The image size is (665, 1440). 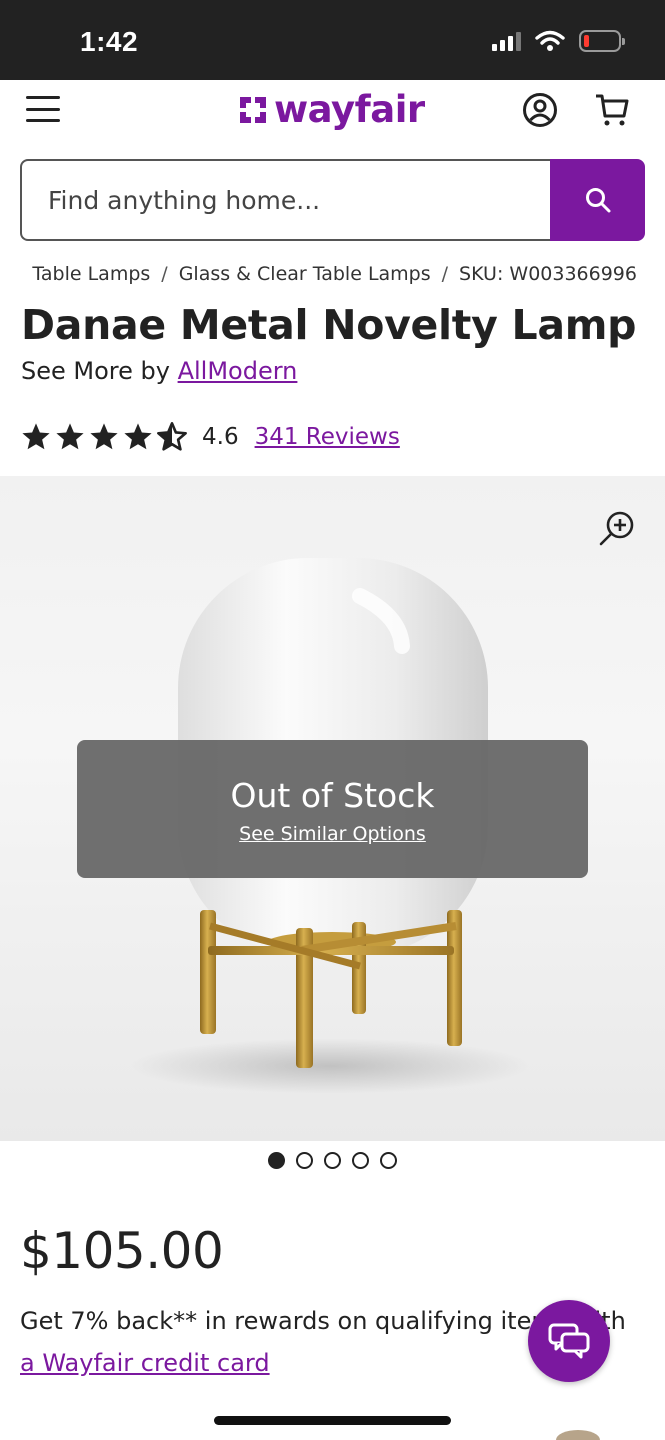 What do you see at coordinates (109, 41) in the screenshot?
I see `status-time: 1:42` at bounding box center [109, 41].